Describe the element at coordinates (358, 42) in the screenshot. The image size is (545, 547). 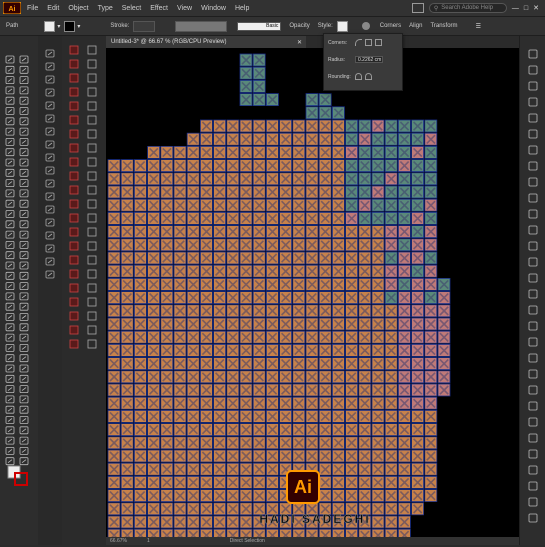
I see `round-corner-icon` at that location.